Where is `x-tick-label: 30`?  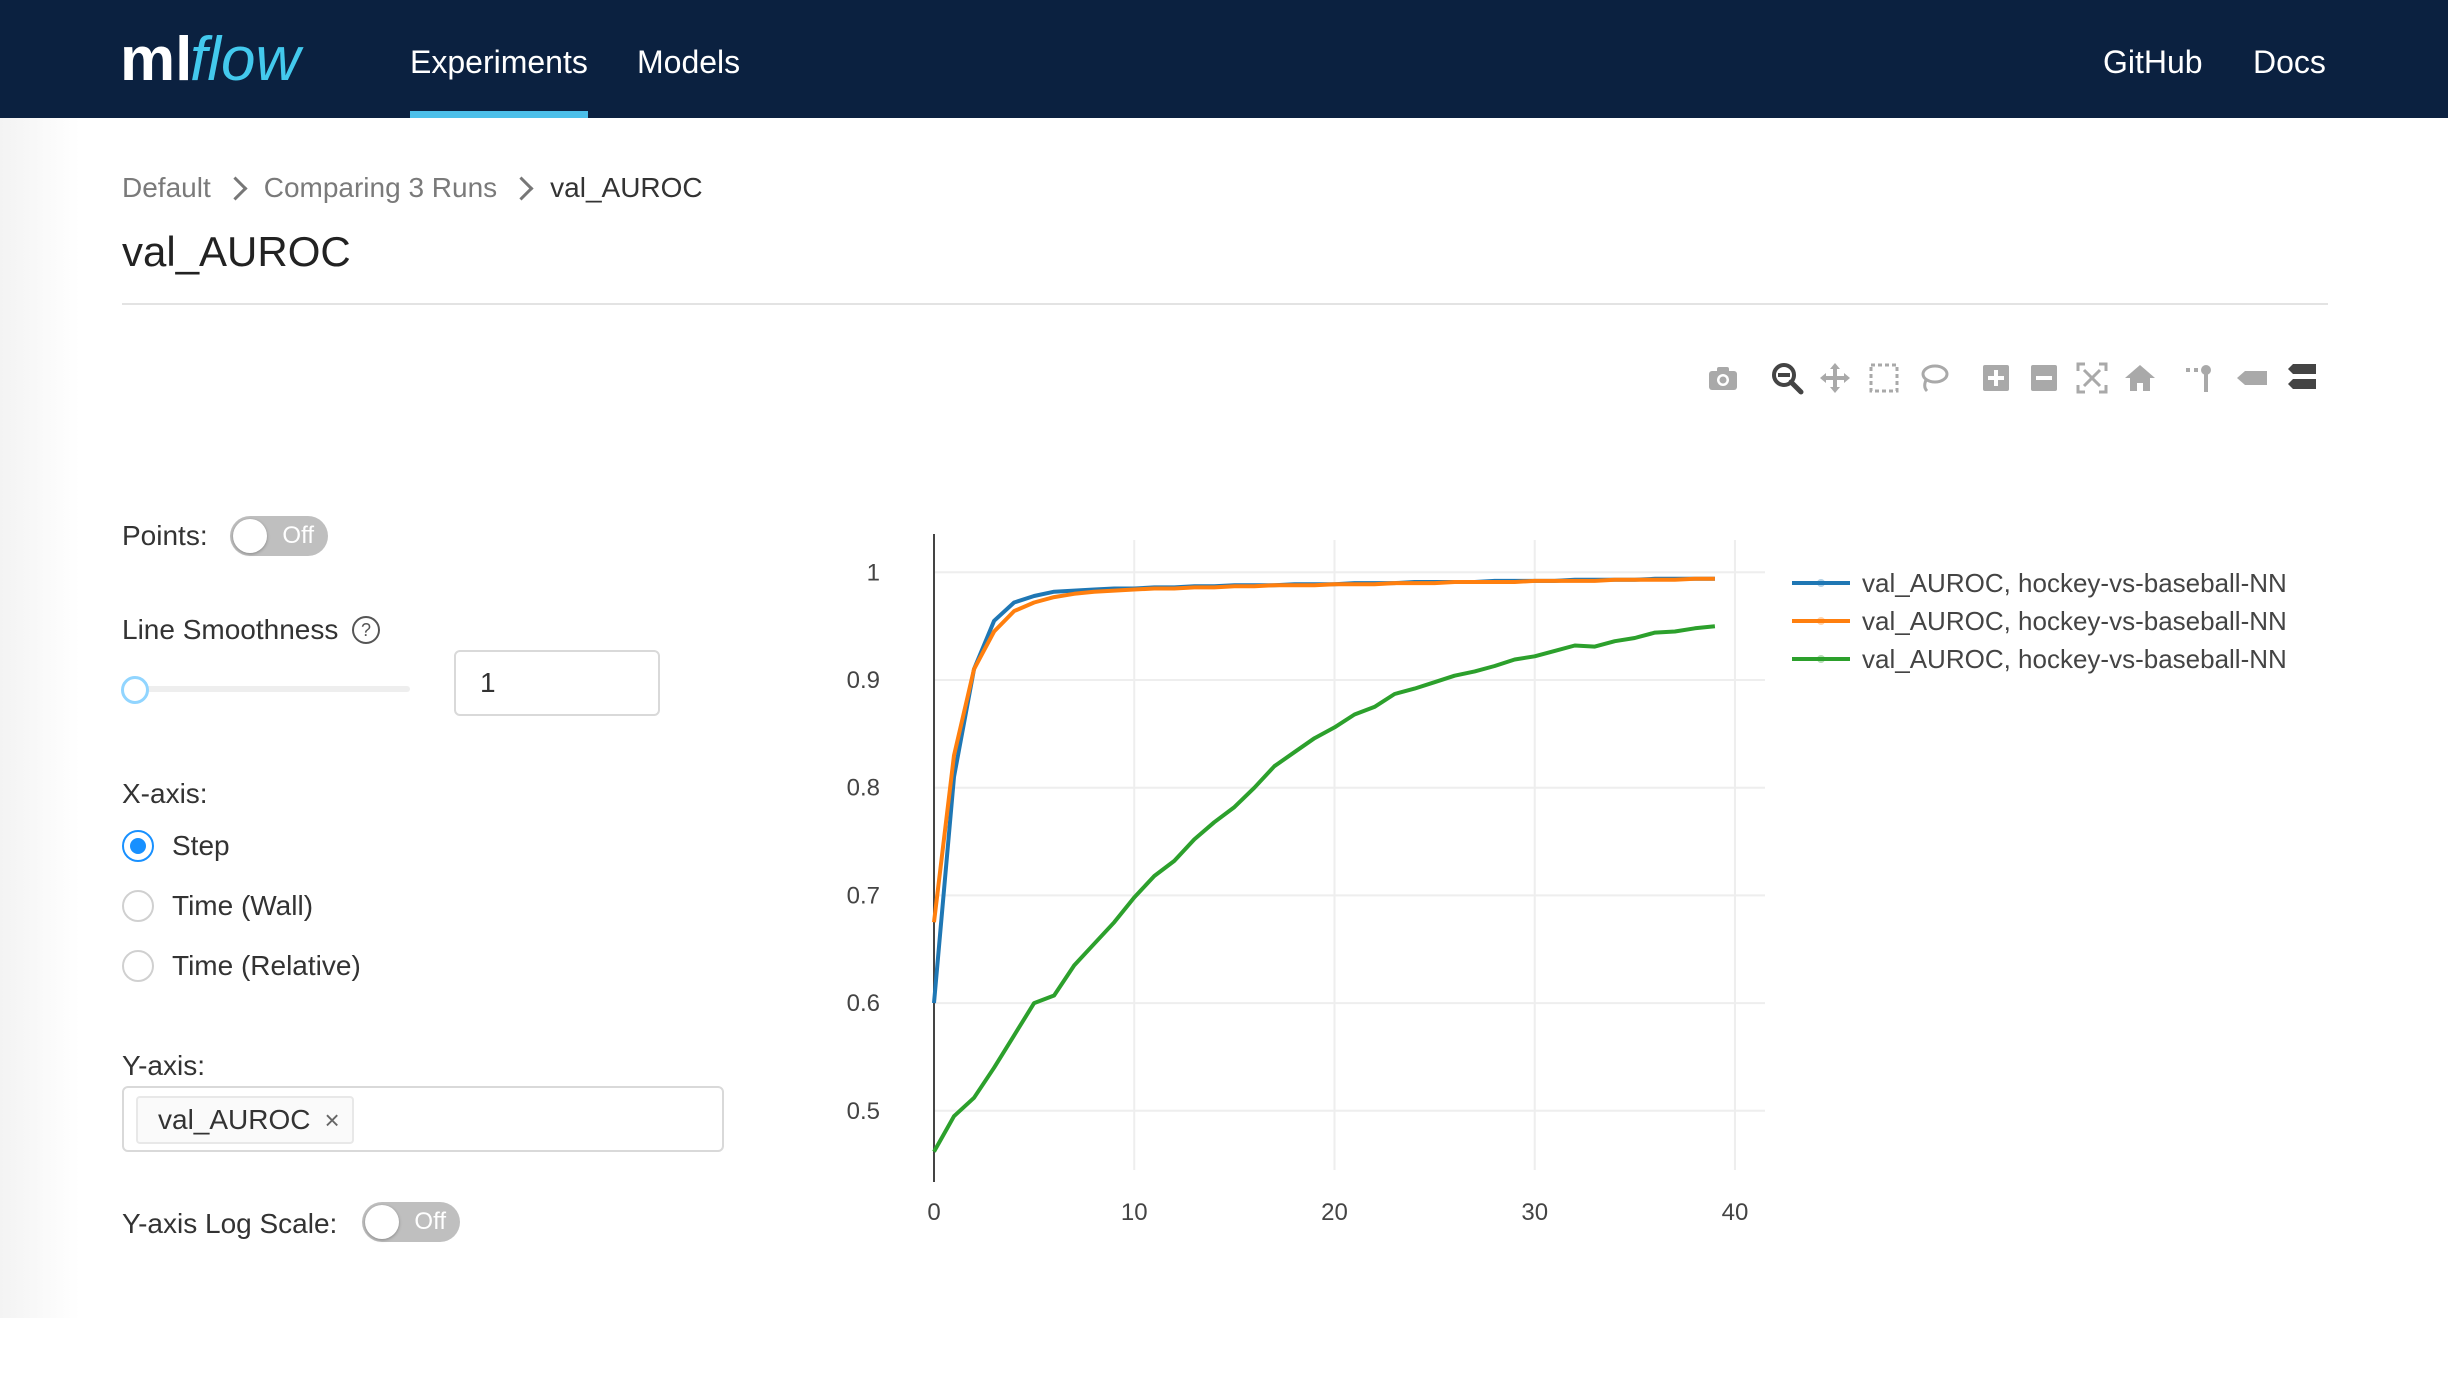 x-tick-label: 30 is located at coordinates (1534, 1212).